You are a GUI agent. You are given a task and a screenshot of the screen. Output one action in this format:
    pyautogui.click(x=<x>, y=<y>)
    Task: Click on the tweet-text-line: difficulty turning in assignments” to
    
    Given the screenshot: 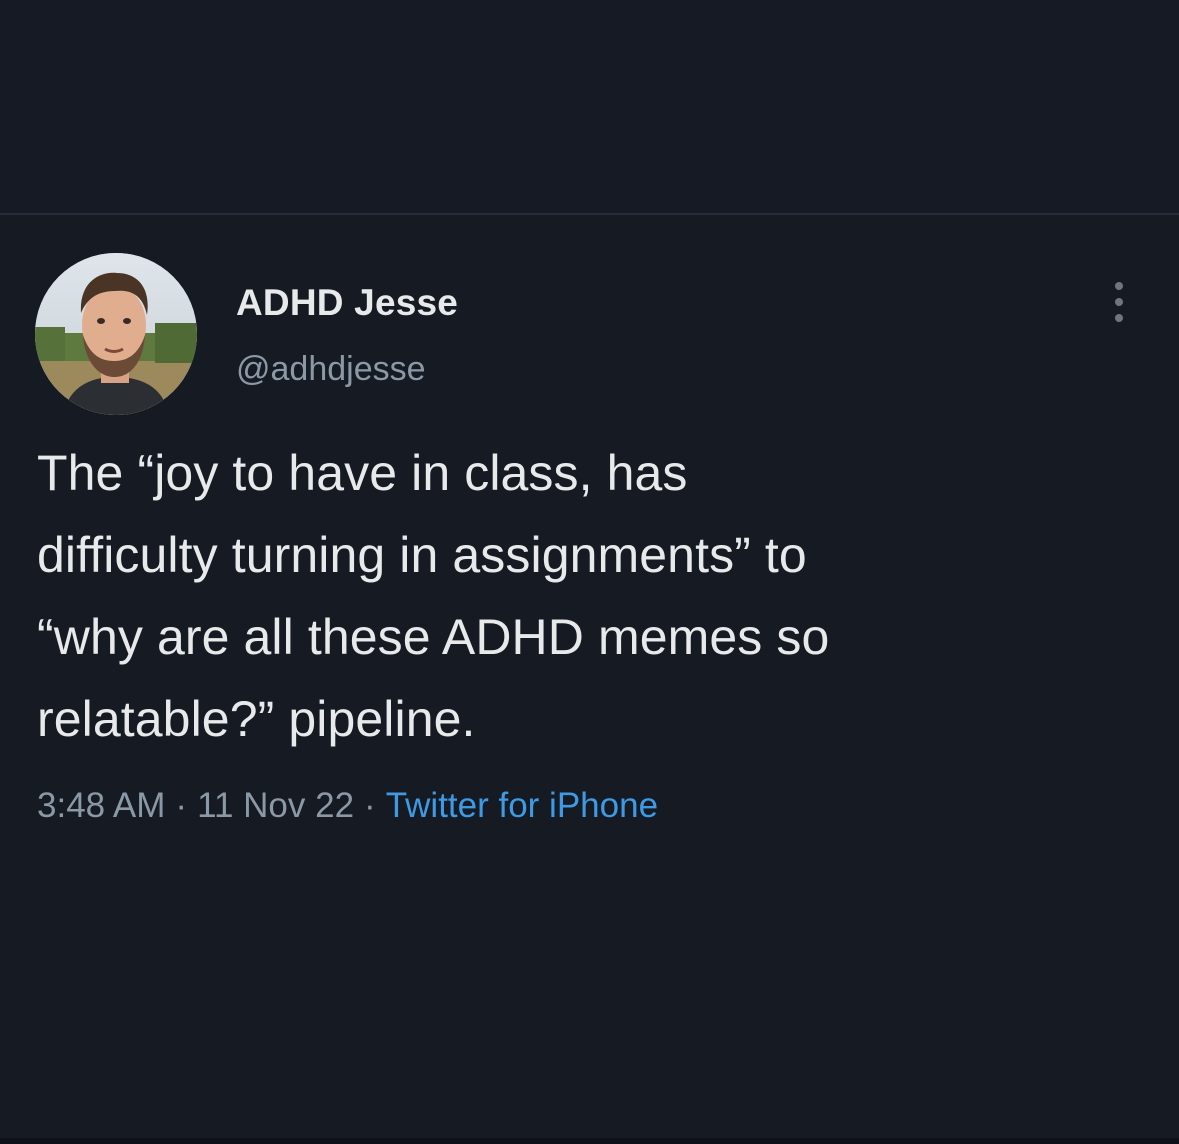 What is the action you would take?
    pyautogui.click(x=422, y=555)
    